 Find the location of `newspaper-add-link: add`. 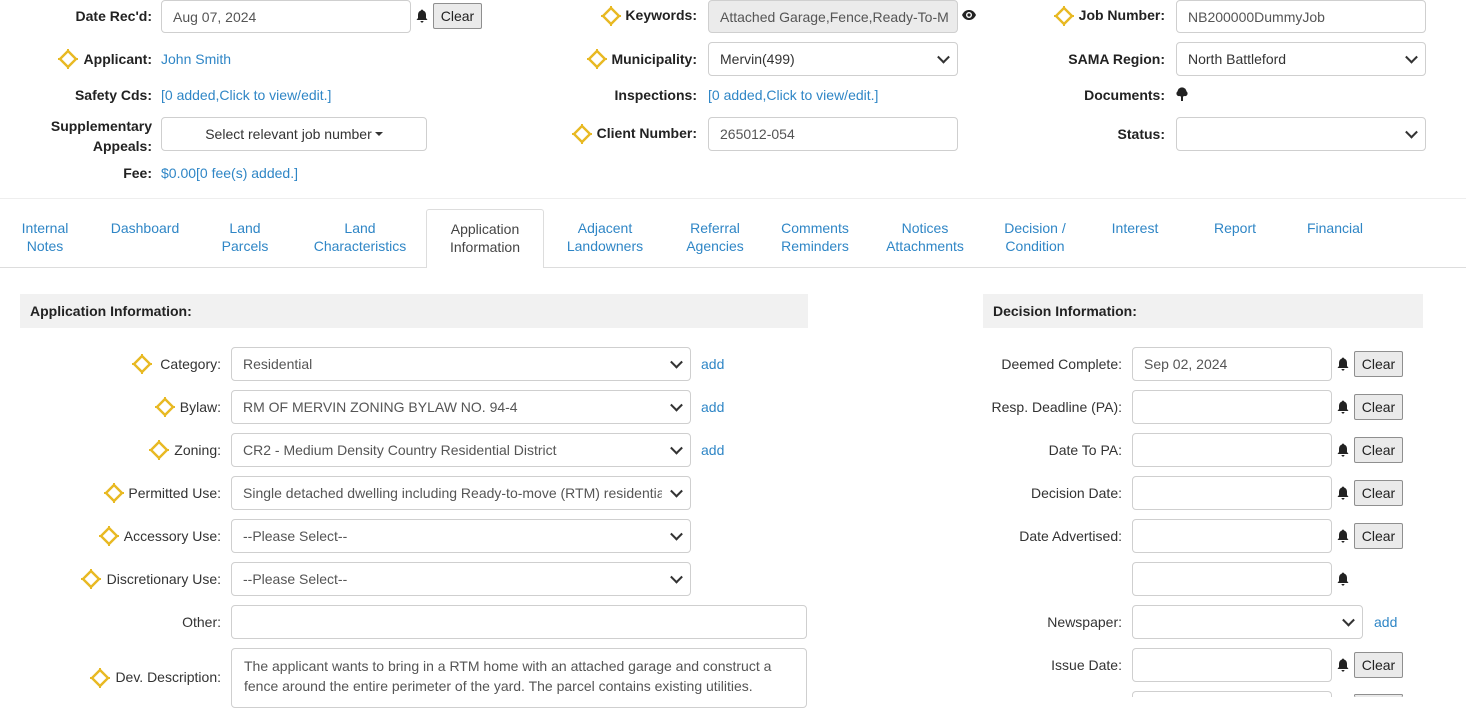

newspaper-add-link: add is located at coordinates (1385, 622).